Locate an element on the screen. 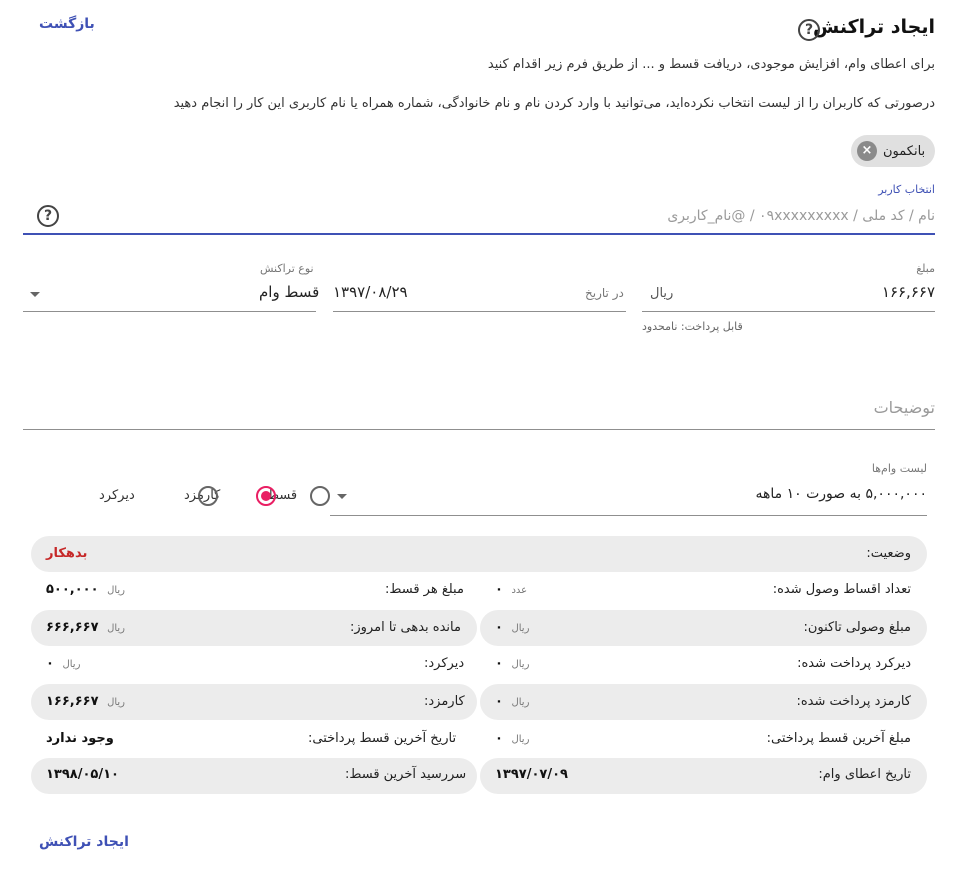 This screenshot has height=876, width=957. back-button: بازگشت is located at coordinates (67, 24).